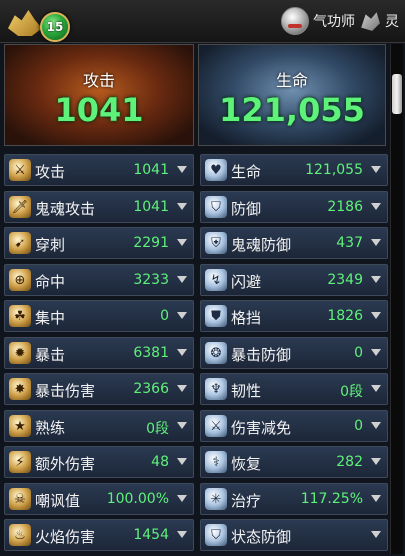 The width and height of the screenshot is (405, 556). What do you see at coordinates (99, 535) in the screenshot?
I see `stat-row-left: ♨ 火焰伤害 1454` at bounding box center [99, 535].